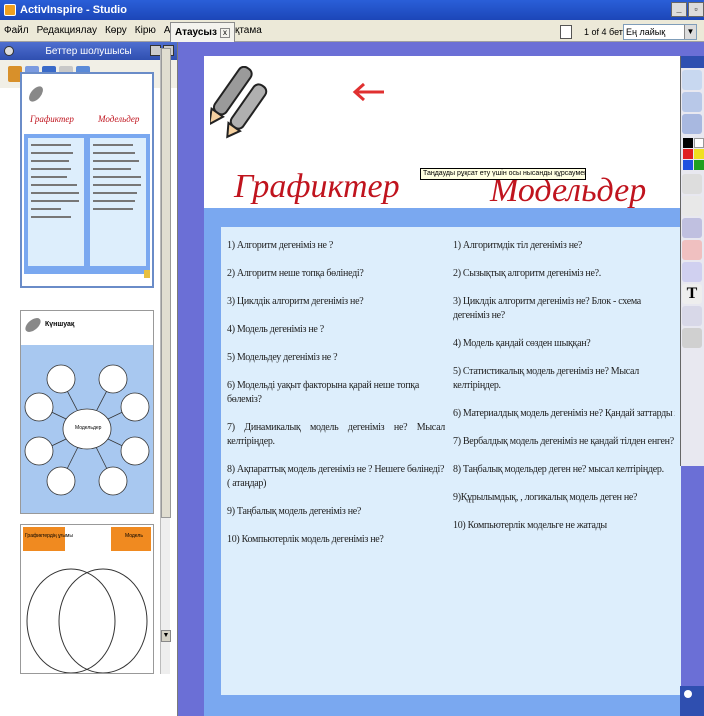 The height and width of the screenshot is (716, 704). I want to click on menu-file: Файл, so click(16, 30).